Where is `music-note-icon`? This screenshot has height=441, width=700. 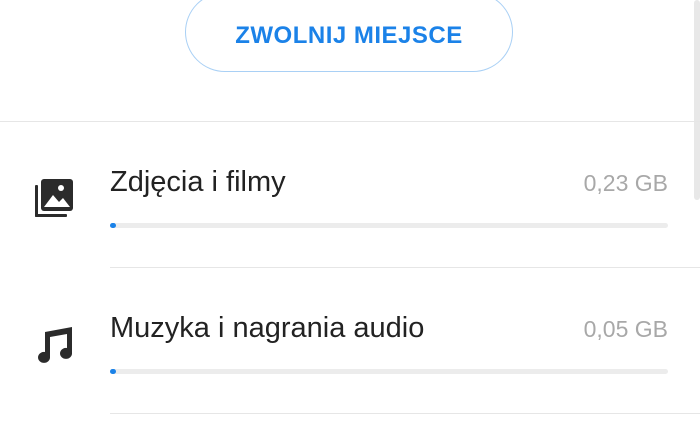
music-note-icon is located at coordinates (54, 344).